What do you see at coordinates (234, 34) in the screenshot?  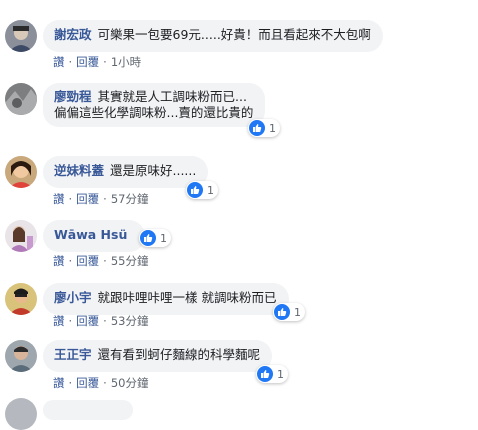 I see `comment-text: 可樂果一包要69元.....好貴！而且看起來不大包啊` at bounding box center [234, 34].